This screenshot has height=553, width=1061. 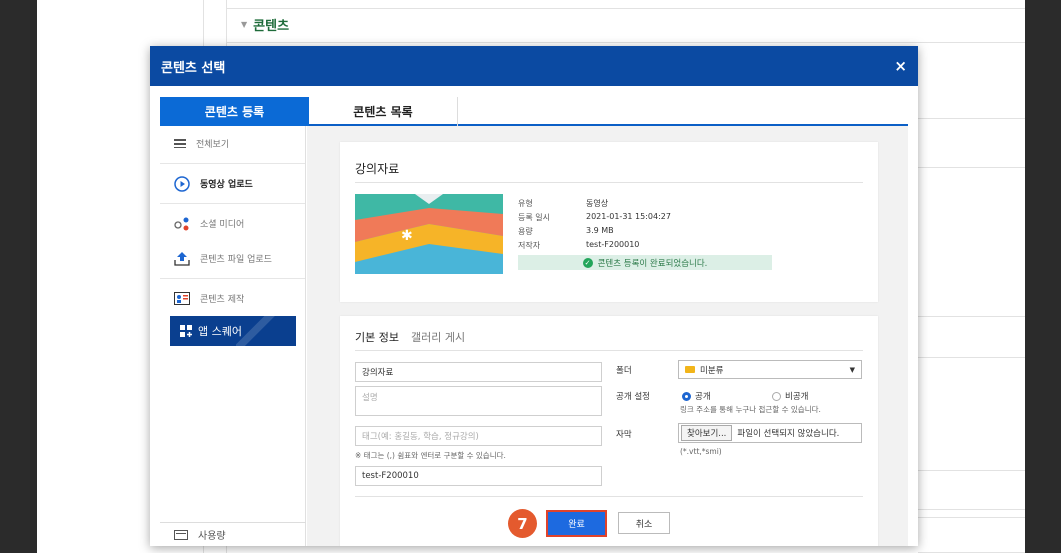 I want to click on sidebar-item-video-upload: 동영상 업로드, so click(x=232, y=183).